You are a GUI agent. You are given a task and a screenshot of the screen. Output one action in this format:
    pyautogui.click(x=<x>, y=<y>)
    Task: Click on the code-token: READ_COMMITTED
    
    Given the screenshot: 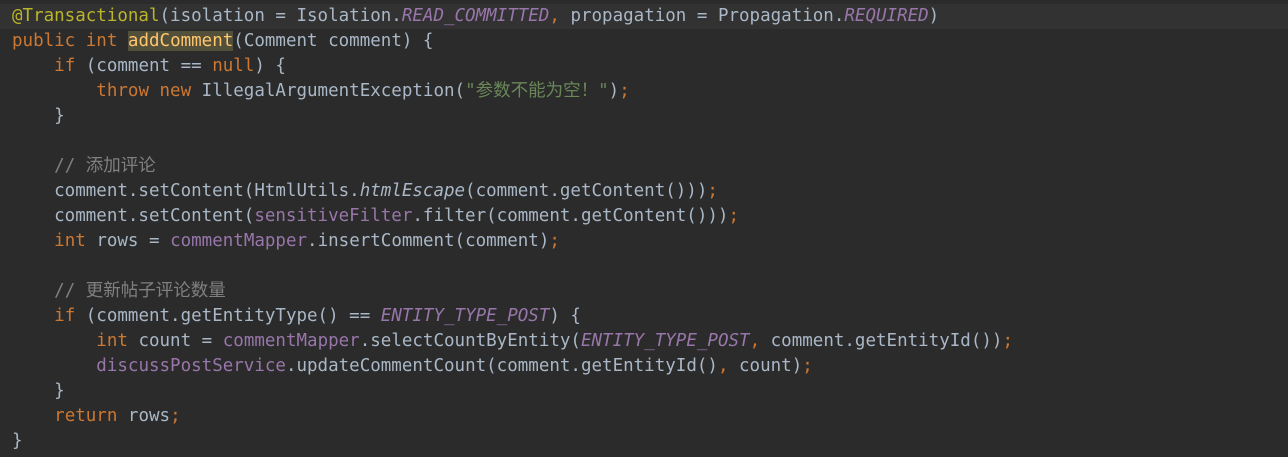 What is the action you would take?
    pyautogui.click(x=475, y=16)
    